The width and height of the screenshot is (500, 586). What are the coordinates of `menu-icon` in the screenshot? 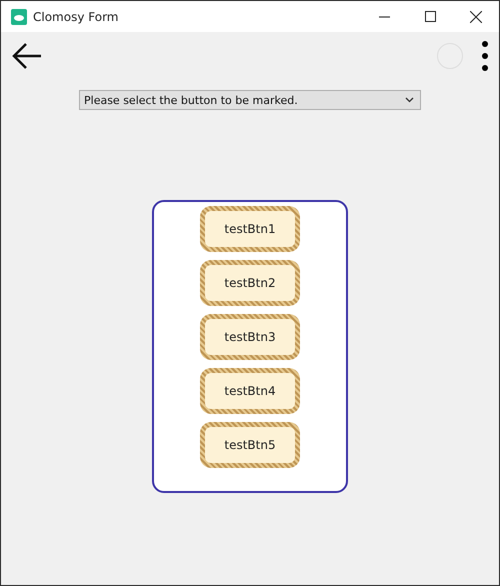 It's located at (485, 56).